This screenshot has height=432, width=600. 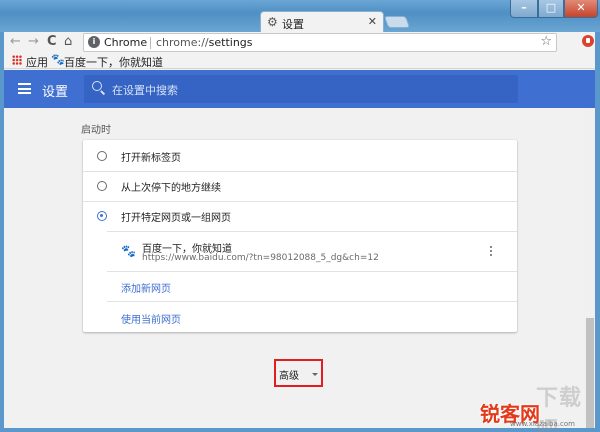 I want to click on omnibox-separator, so click(x=150, y=43).